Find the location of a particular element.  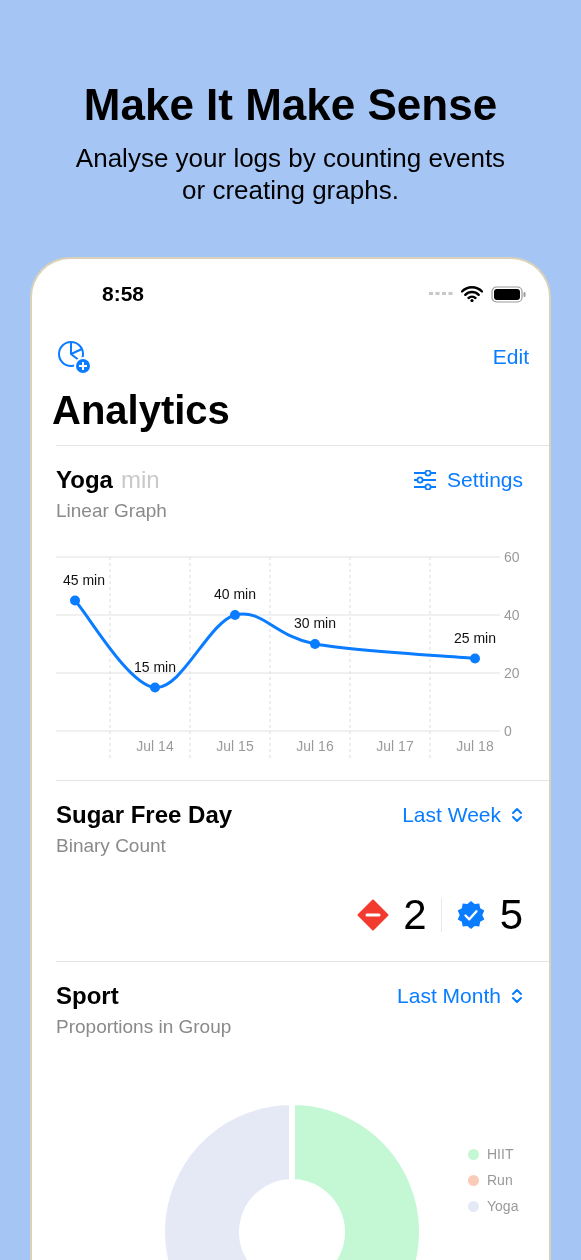

edit-button: Edit is located at coordinates (510, 357).